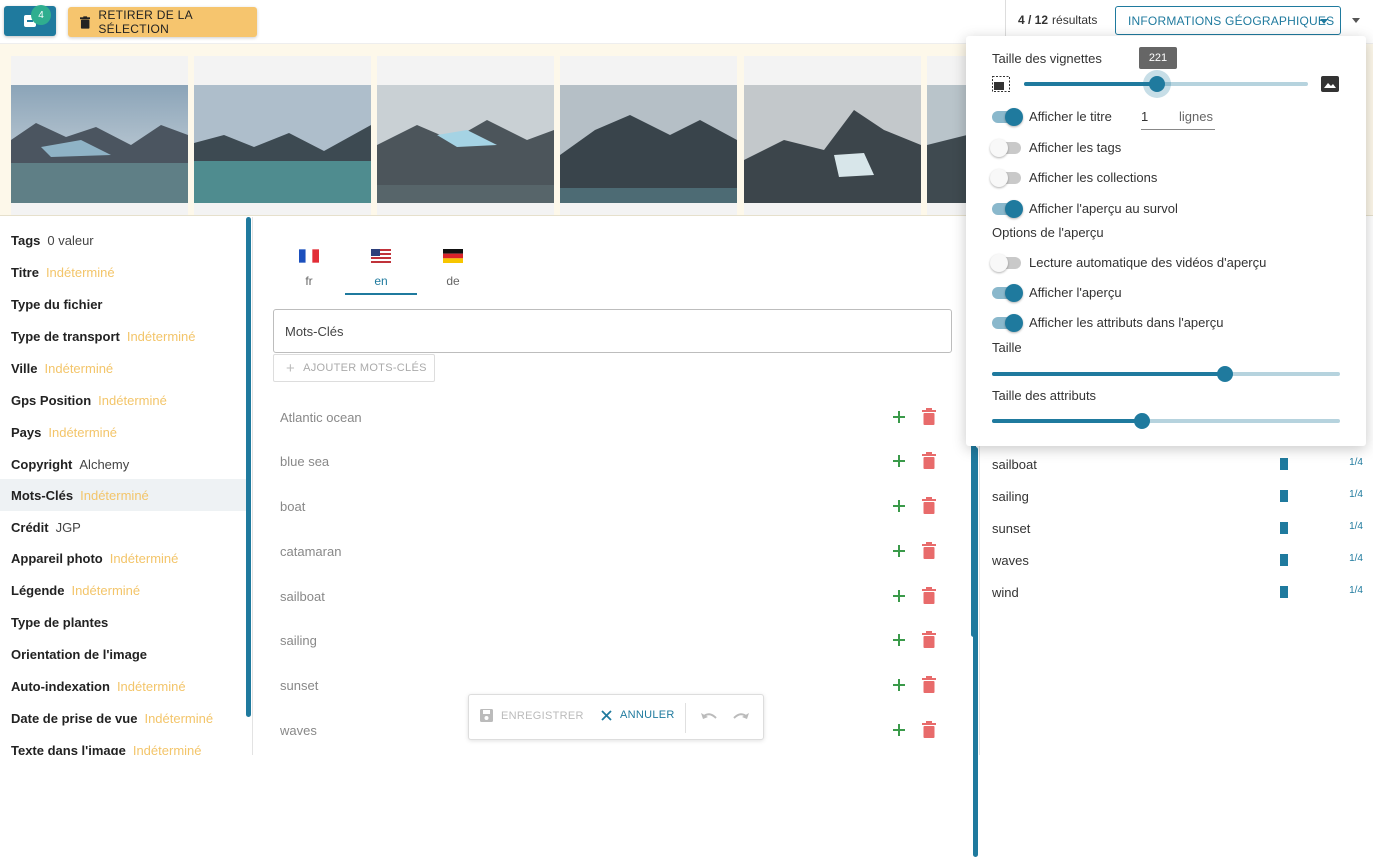  I want to click on attribute-row: Légende Indéterminé, so click(123, 590).